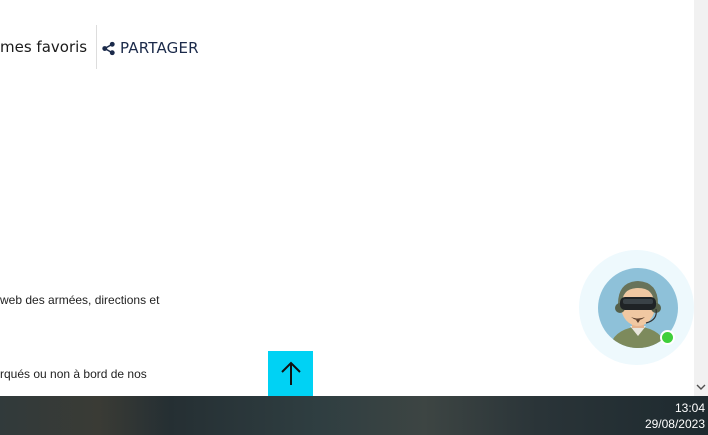 This screenshot has width=708, height=435. What do you see at coordinates (689, 408) in the screenshot?
I see `clock-time: 13:04` at bounding box center [689, 408].